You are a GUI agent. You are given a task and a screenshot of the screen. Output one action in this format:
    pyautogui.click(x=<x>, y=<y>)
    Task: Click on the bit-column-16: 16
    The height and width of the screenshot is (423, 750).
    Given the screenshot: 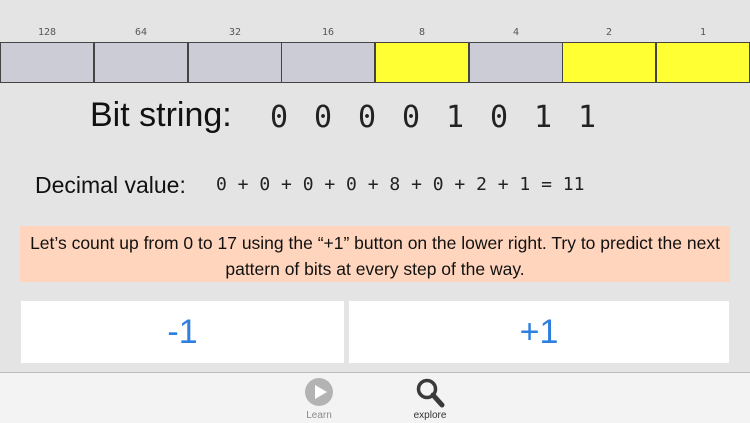 What is the action you would take?
    pyautogui.click(x=328, y=42)
    